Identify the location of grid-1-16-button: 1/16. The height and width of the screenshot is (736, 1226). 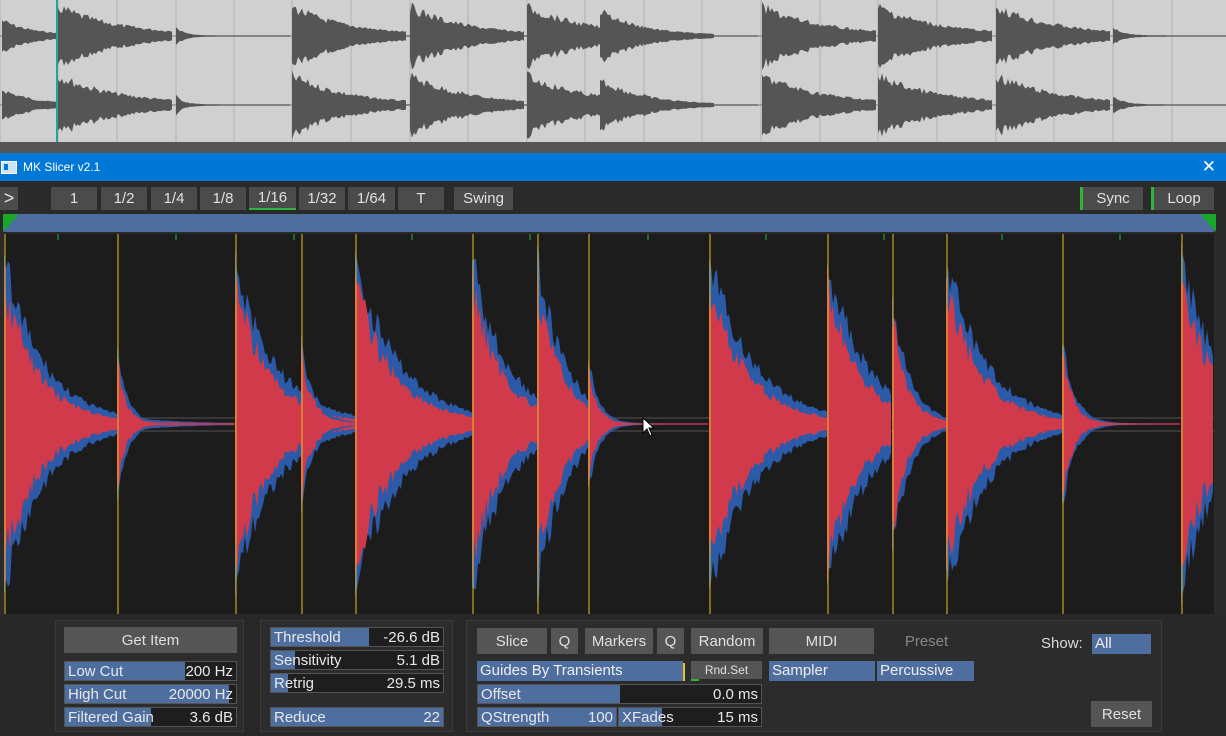
(272, 198).